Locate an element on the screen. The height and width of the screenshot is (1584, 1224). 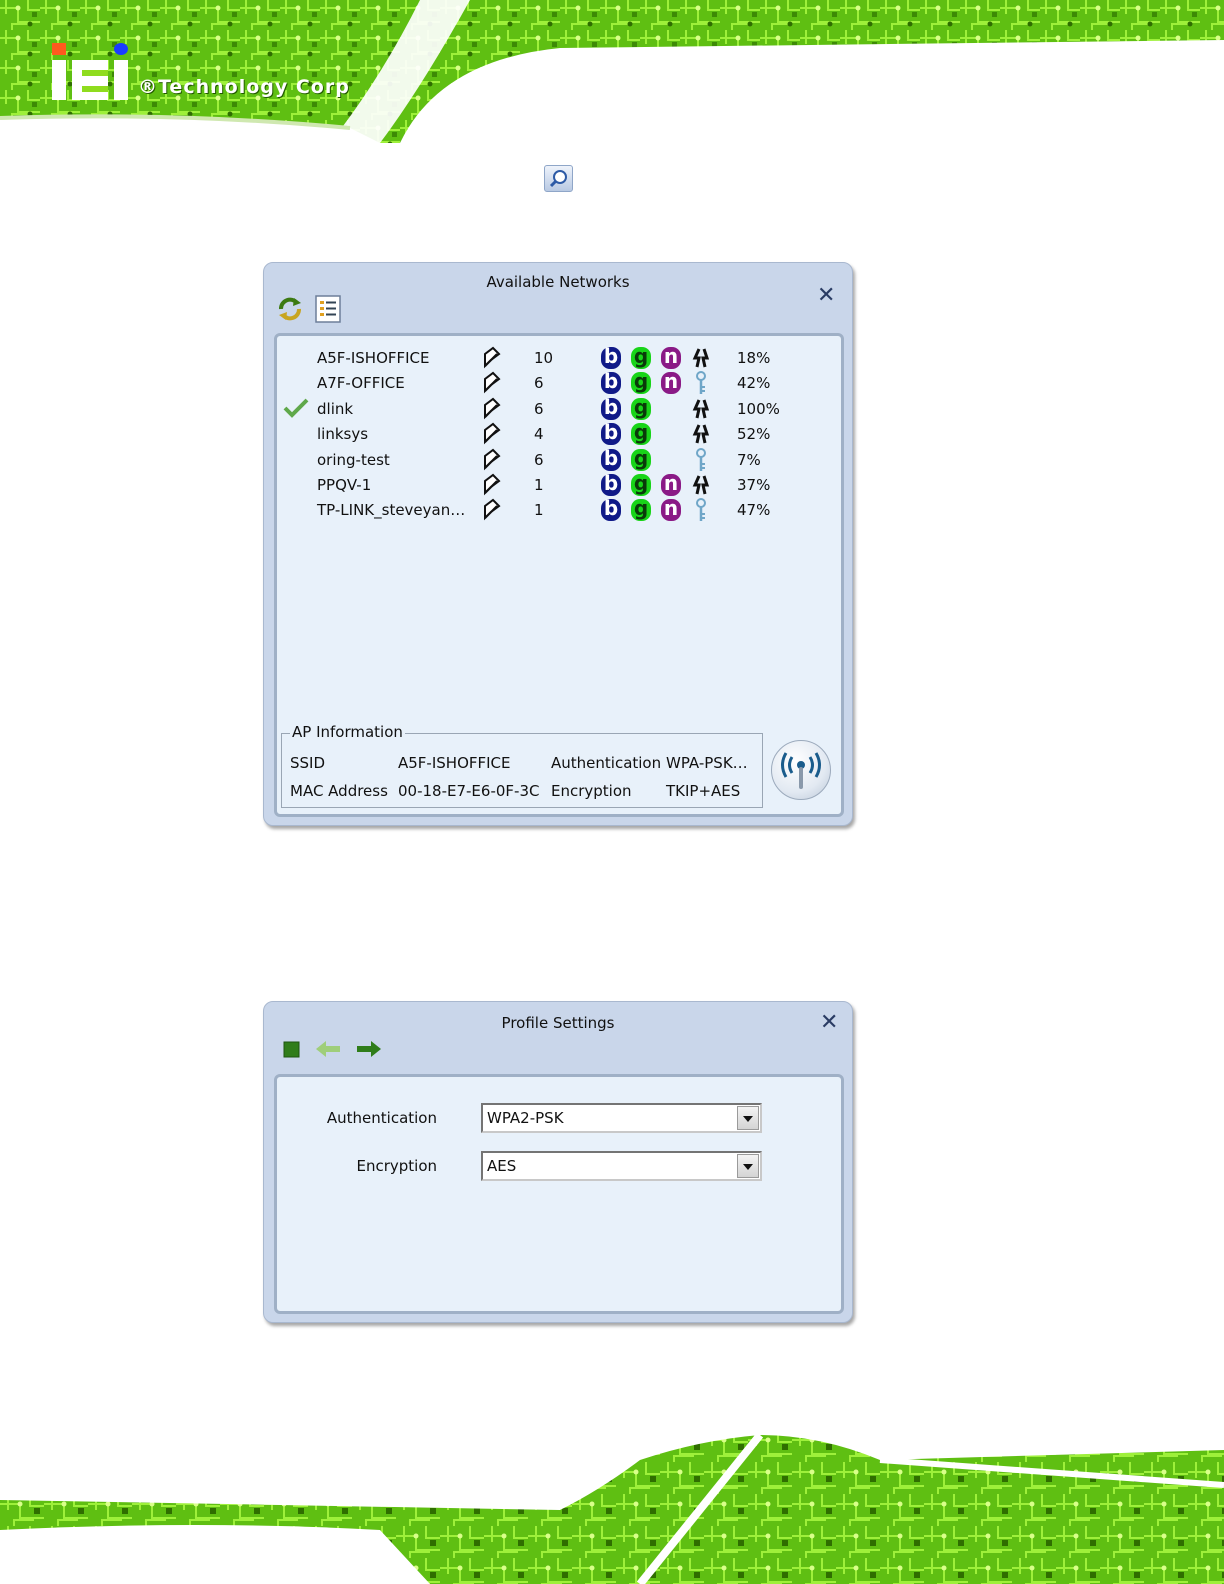
network-row: dlink 6 b g 100% is located at coordinates (557, 409).